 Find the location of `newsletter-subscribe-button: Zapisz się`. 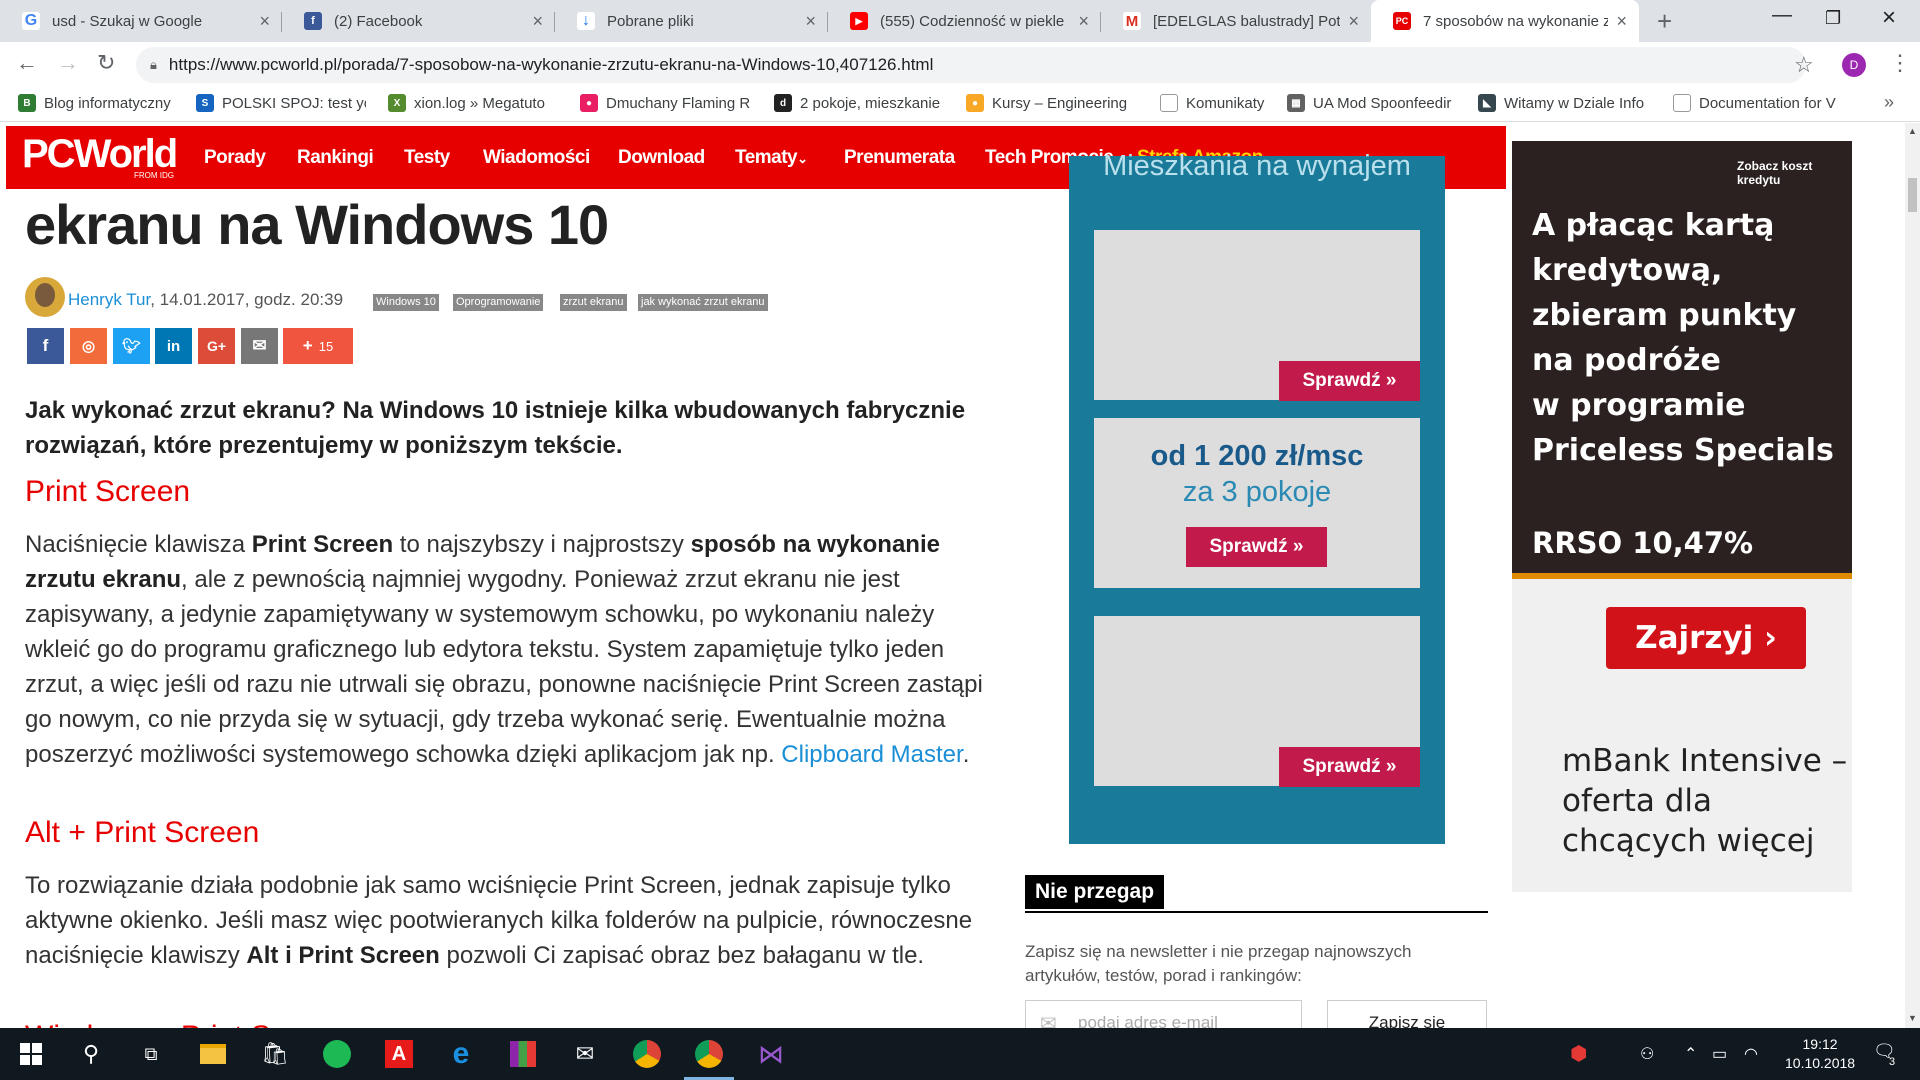

newsletter-subscribe-button: Zapisz się is located at coordinates (1407, 1014).